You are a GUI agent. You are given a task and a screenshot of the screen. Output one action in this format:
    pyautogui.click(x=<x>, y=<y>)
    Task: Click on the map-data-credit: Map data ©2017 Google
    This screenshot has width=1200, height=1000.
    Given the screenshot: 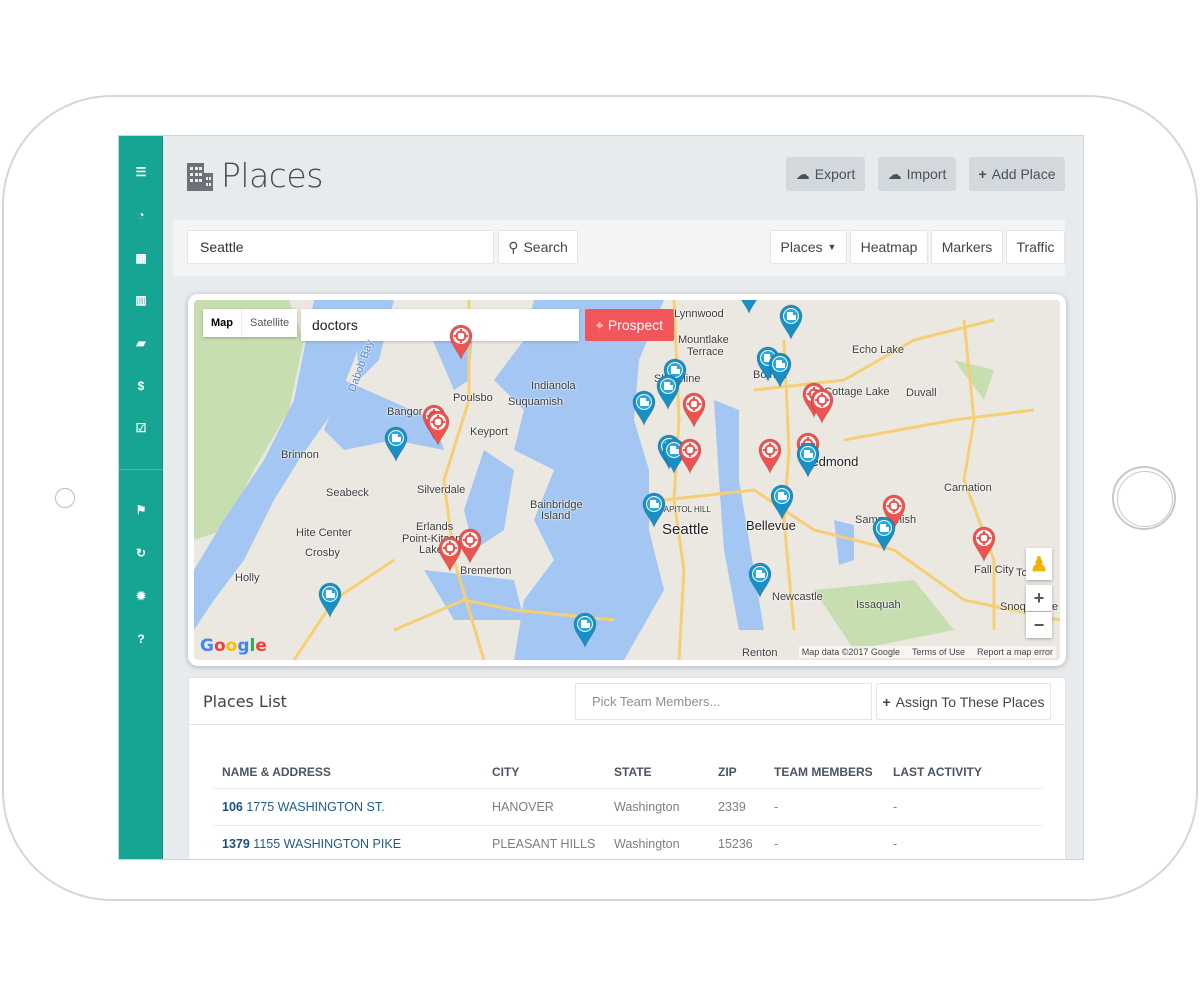 What is the action you would take?
    pyautogui.click(x=850, y=652)
    